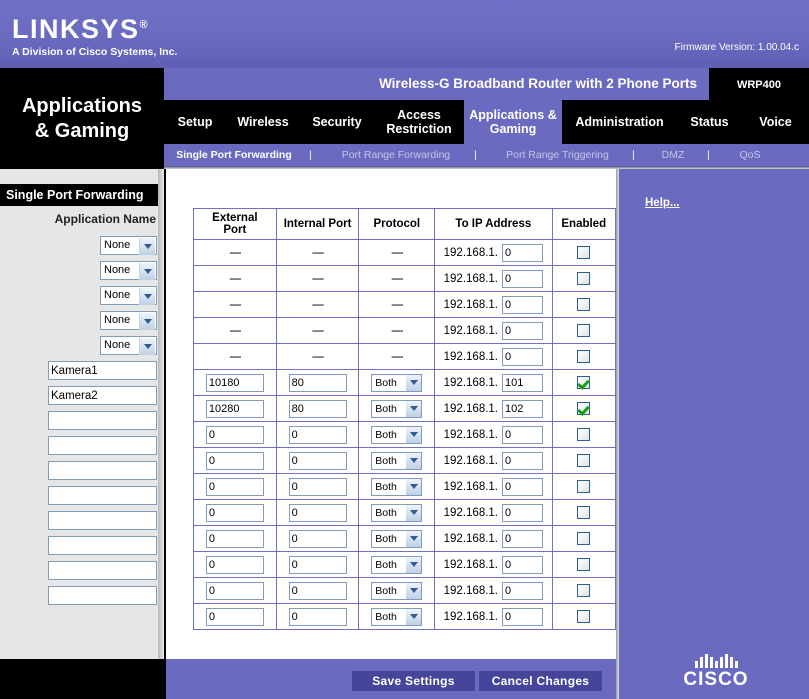 The width and height of the screenshot is (809, 699). What do you see at coordinates (128, 245) in the screenshot?
I see `application-name-select-1: None` at bounding box center [128, 245].